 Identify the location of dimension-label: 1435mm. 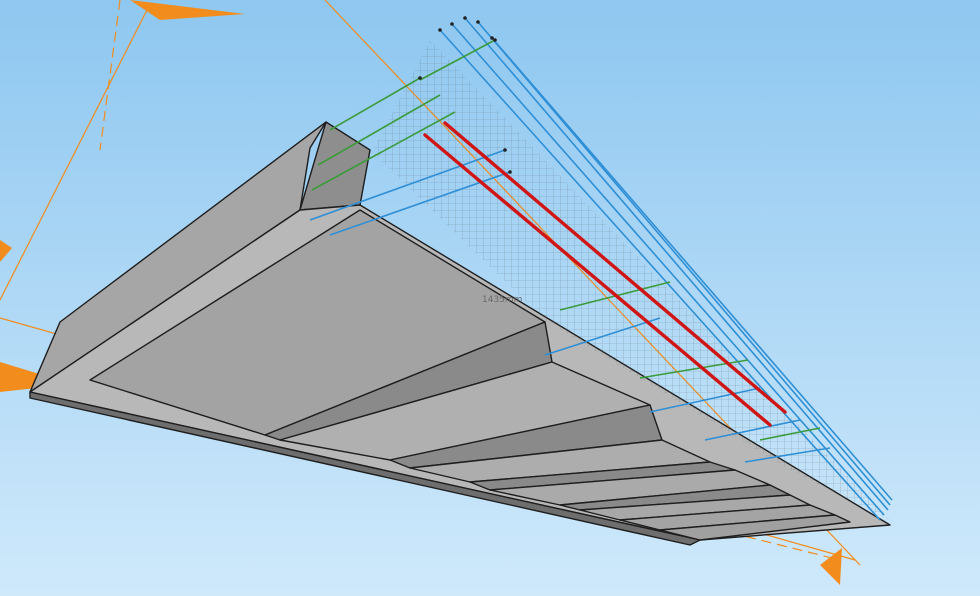
(502, 300).